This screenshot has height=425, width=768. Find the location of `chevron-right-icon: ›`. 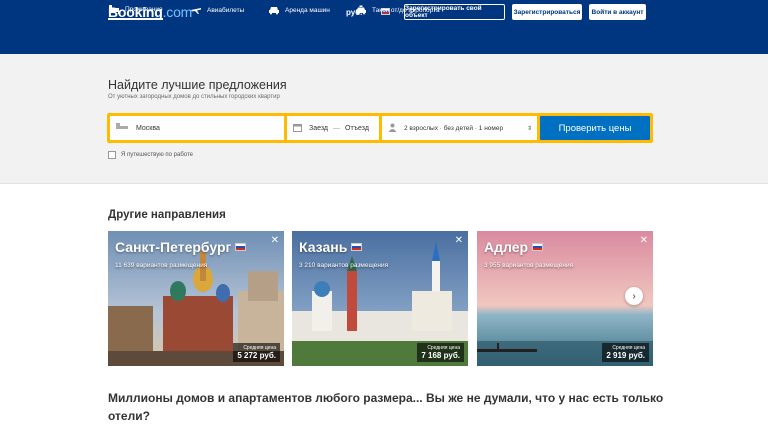

chevron-right-icon: › is located at coordinates (634, 296).